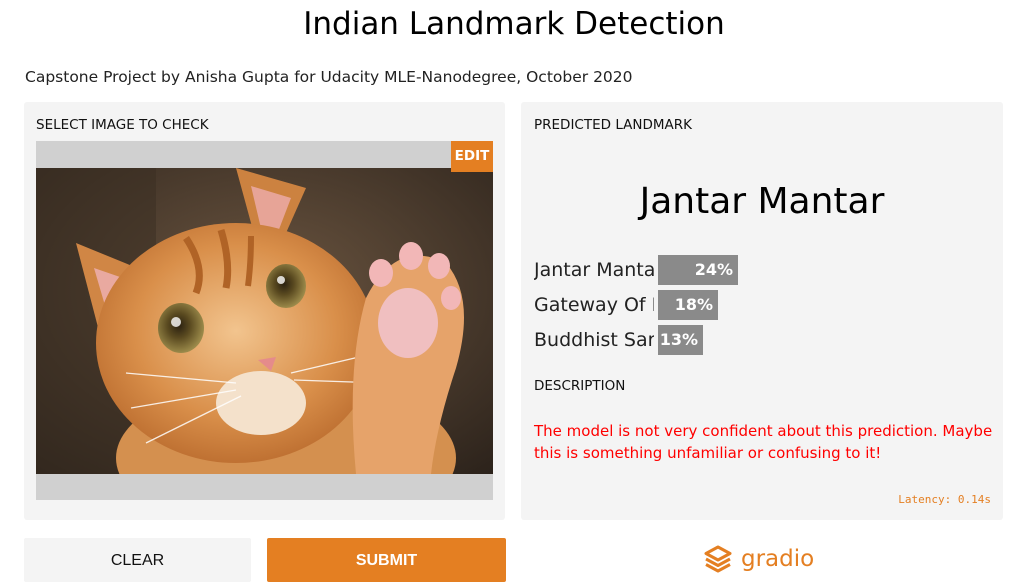  Describe the element at coordinates (680, 340) in the screenshot. I see `confidence-bar: 13%` at that location.